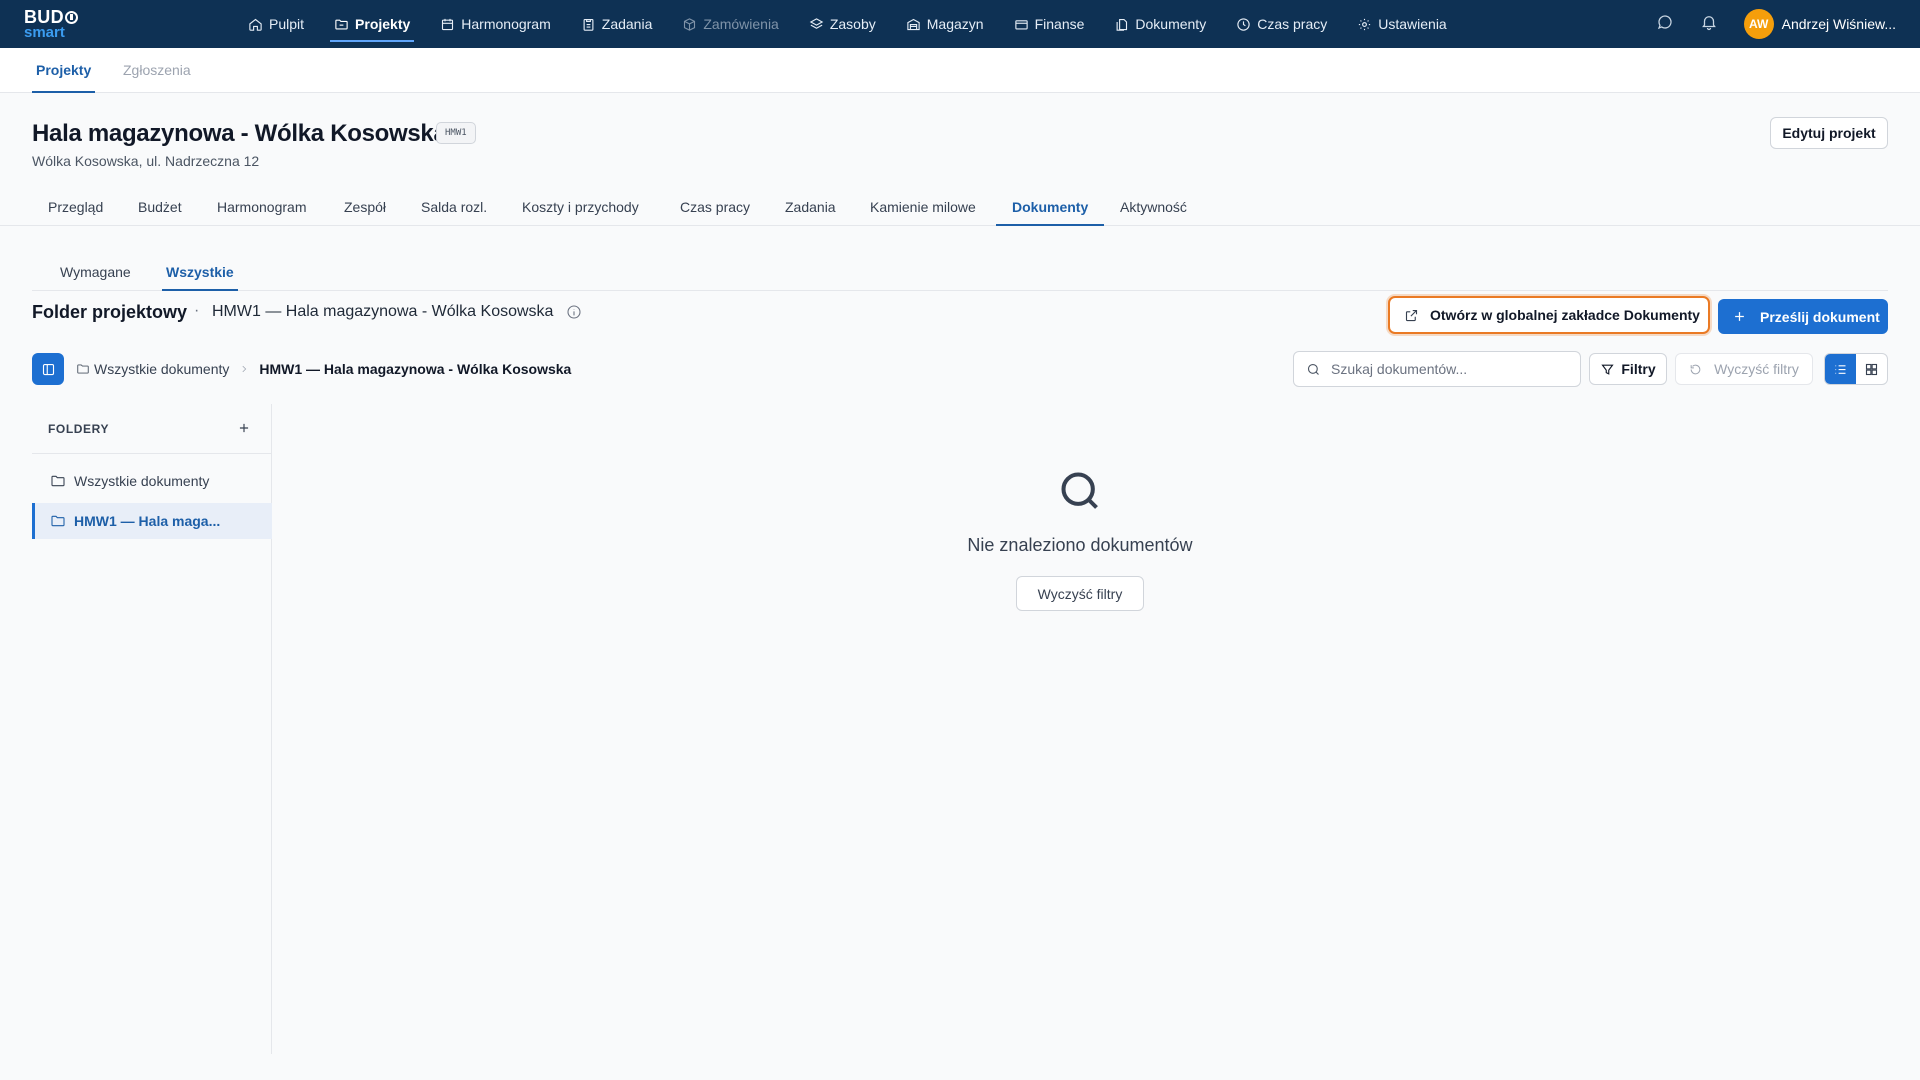 The image size is (1920, 1080). I want to click on tab-aktywnosc: Aktywność, so click(1153, 207).